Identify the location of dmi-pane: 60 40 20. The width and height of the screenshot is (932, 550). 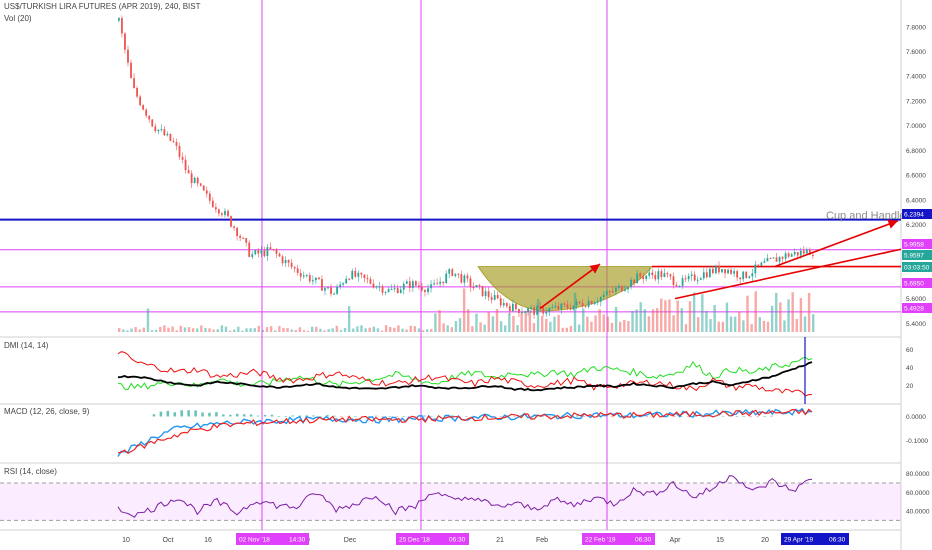
(515, 372).